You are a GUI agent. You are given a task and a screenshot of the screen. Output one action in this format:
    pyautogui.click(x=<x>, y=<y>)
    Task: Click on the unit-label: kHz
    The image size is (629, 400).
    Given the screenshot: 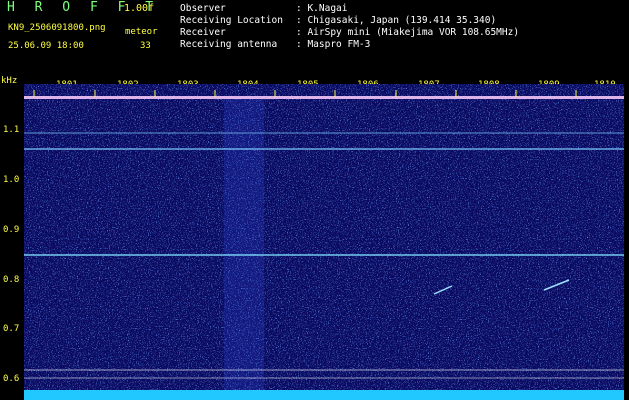 What is the action you would take?
    pyautogui.click(x=9, y=81)
    